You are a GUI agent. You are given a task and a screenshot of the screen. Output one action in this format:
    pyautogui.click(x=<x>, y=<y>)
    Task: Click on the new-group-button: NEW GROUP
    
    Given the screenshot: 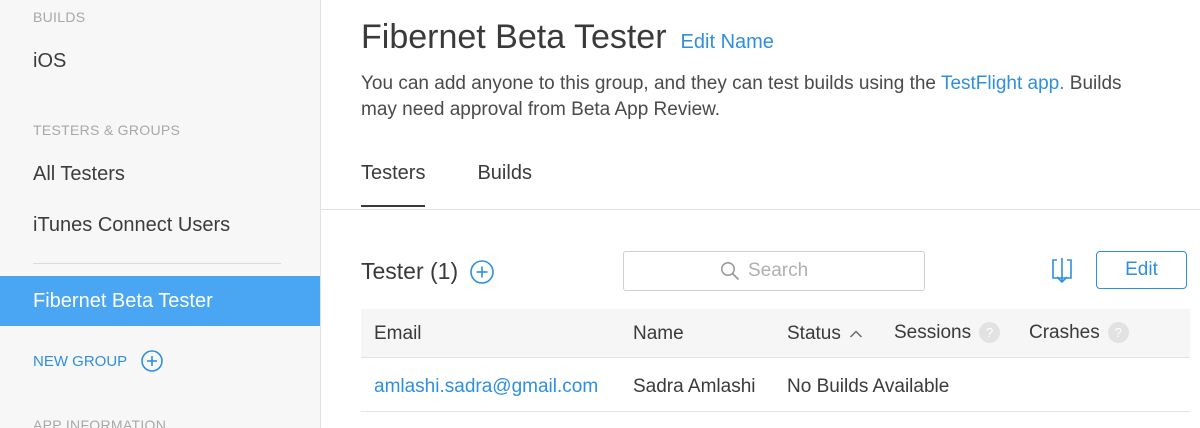 What is the action you would take?
    pyautogui.click(x=98, y=361)
    